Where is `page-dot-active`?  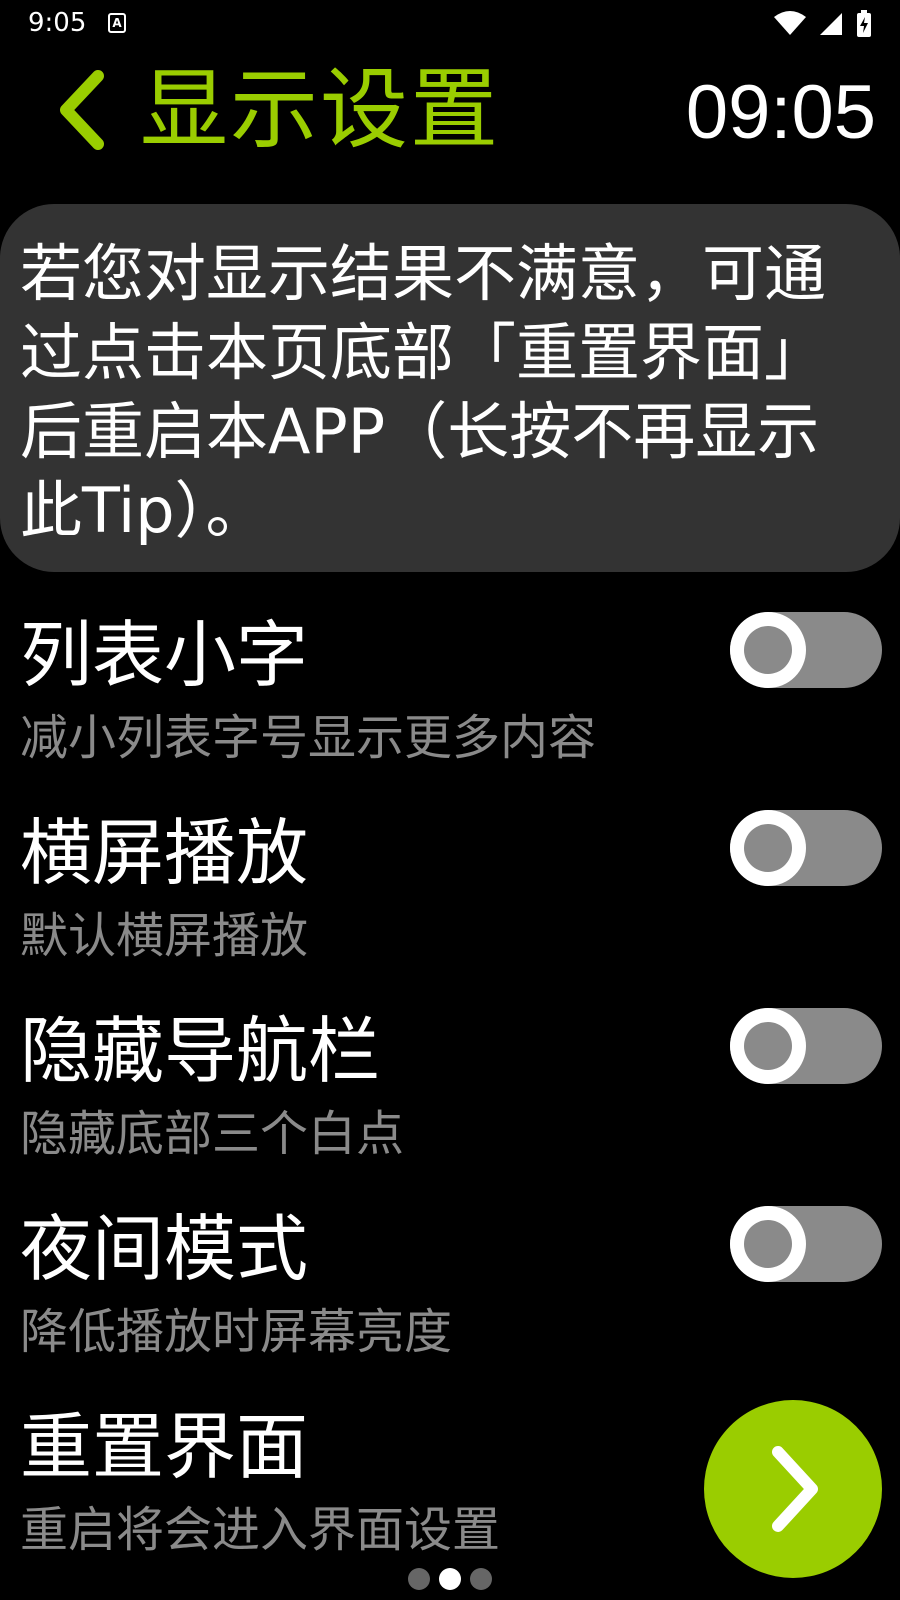
page-dot-active is located at coordinates (450, 1579).